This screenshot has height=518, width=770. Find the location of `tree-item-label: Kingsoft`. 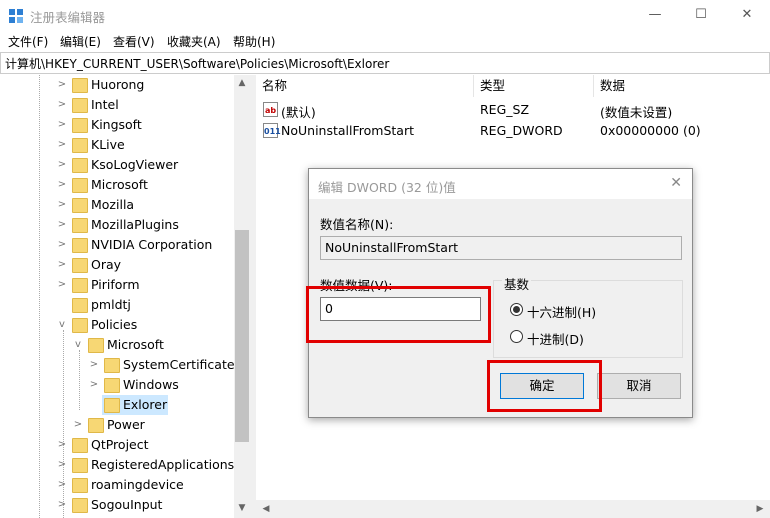

tree-item-label: Kingsoft is located at coordinates (116, 124).